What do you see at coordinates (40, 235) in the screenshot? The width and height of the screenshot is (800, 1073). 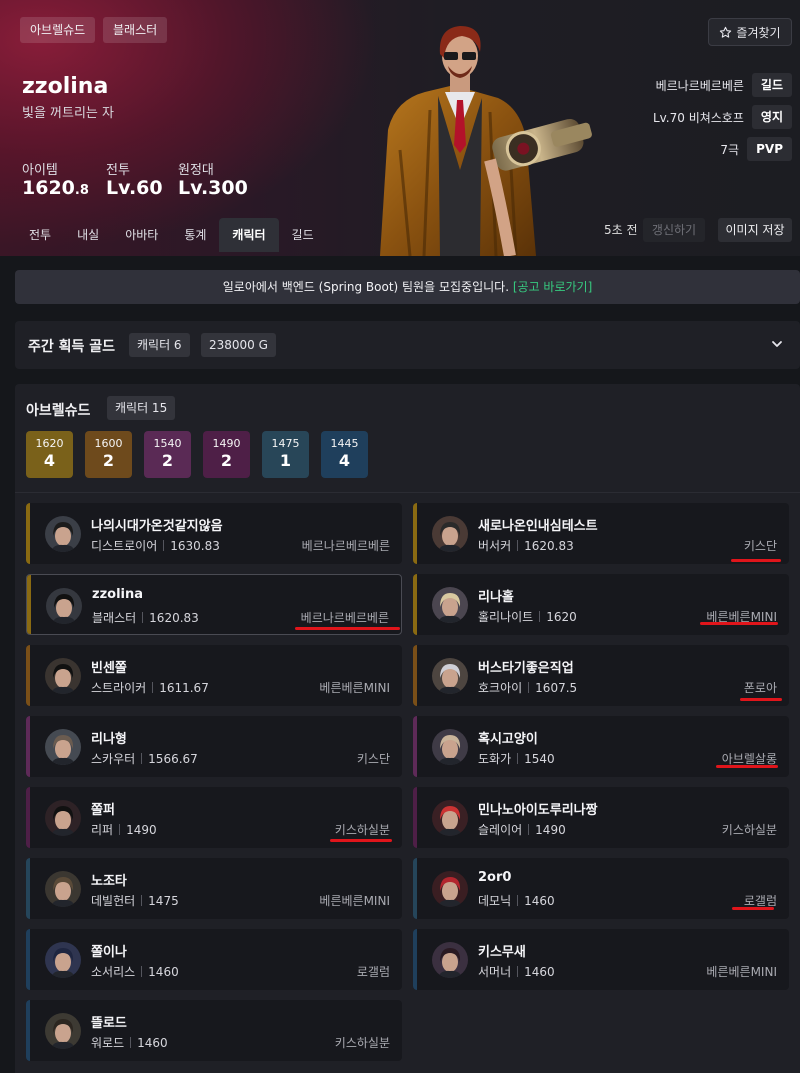 I see `tab-combat: 전투` at bounding box center [40, 235].